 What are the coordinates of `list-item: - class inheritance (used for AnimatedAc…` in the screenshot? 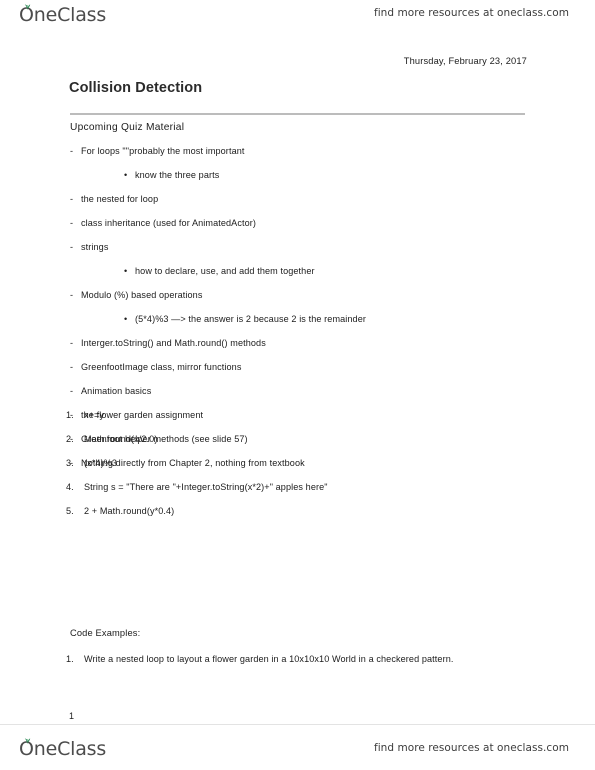 It's located at (297, 230).